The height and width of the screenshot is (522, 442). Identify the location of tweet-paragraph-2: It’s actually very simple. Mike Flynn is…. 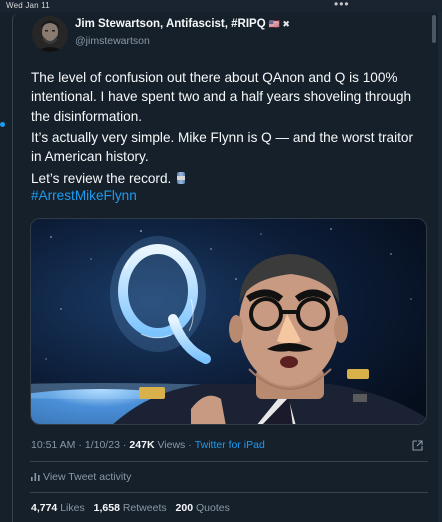
(222, 147).